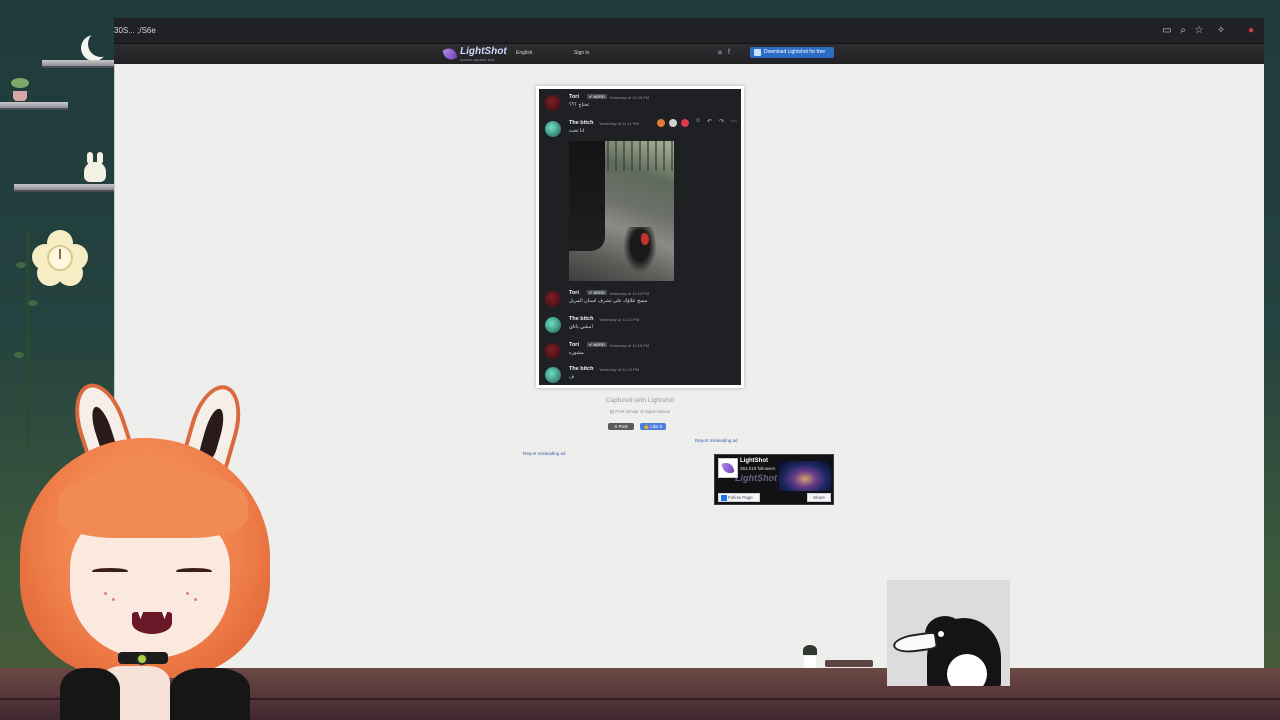  What do you see at coordinates (758, 468) in the screenshot?
I see `fb-followers-count: 363,019 followers` at bounding box center [758, 468].